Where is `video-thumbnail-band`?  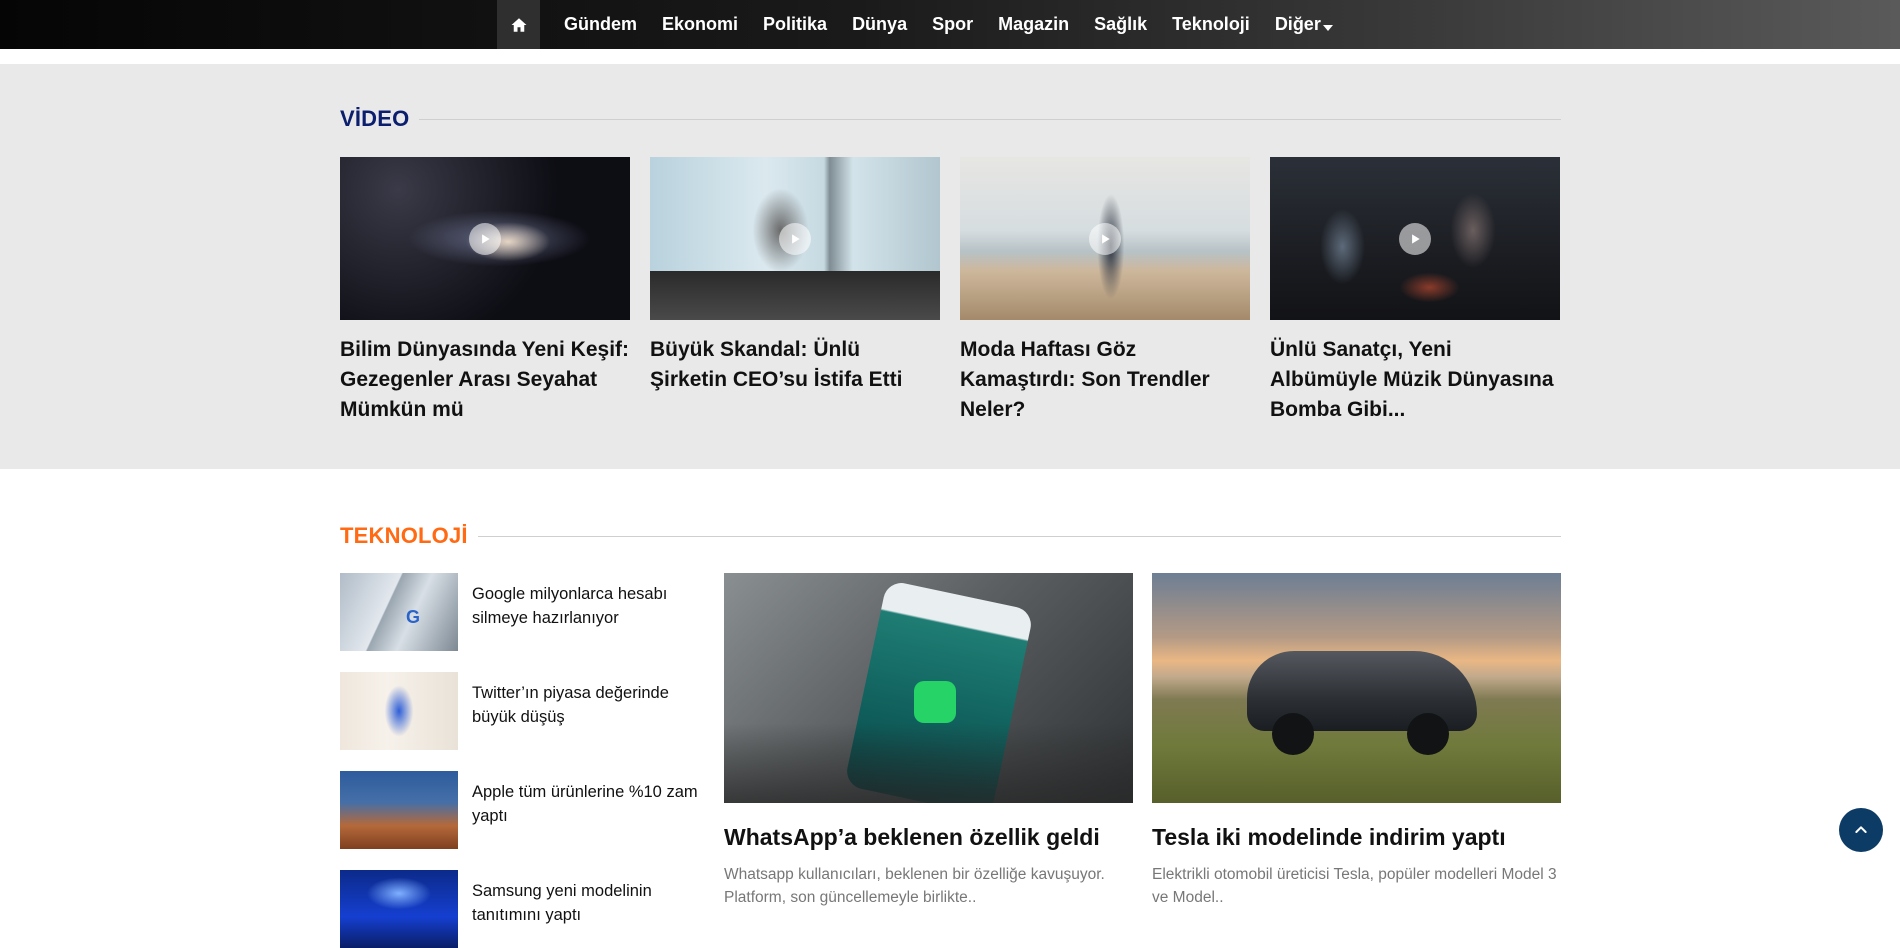
video-thumbnail-band is located at coordinates (1415, 238).